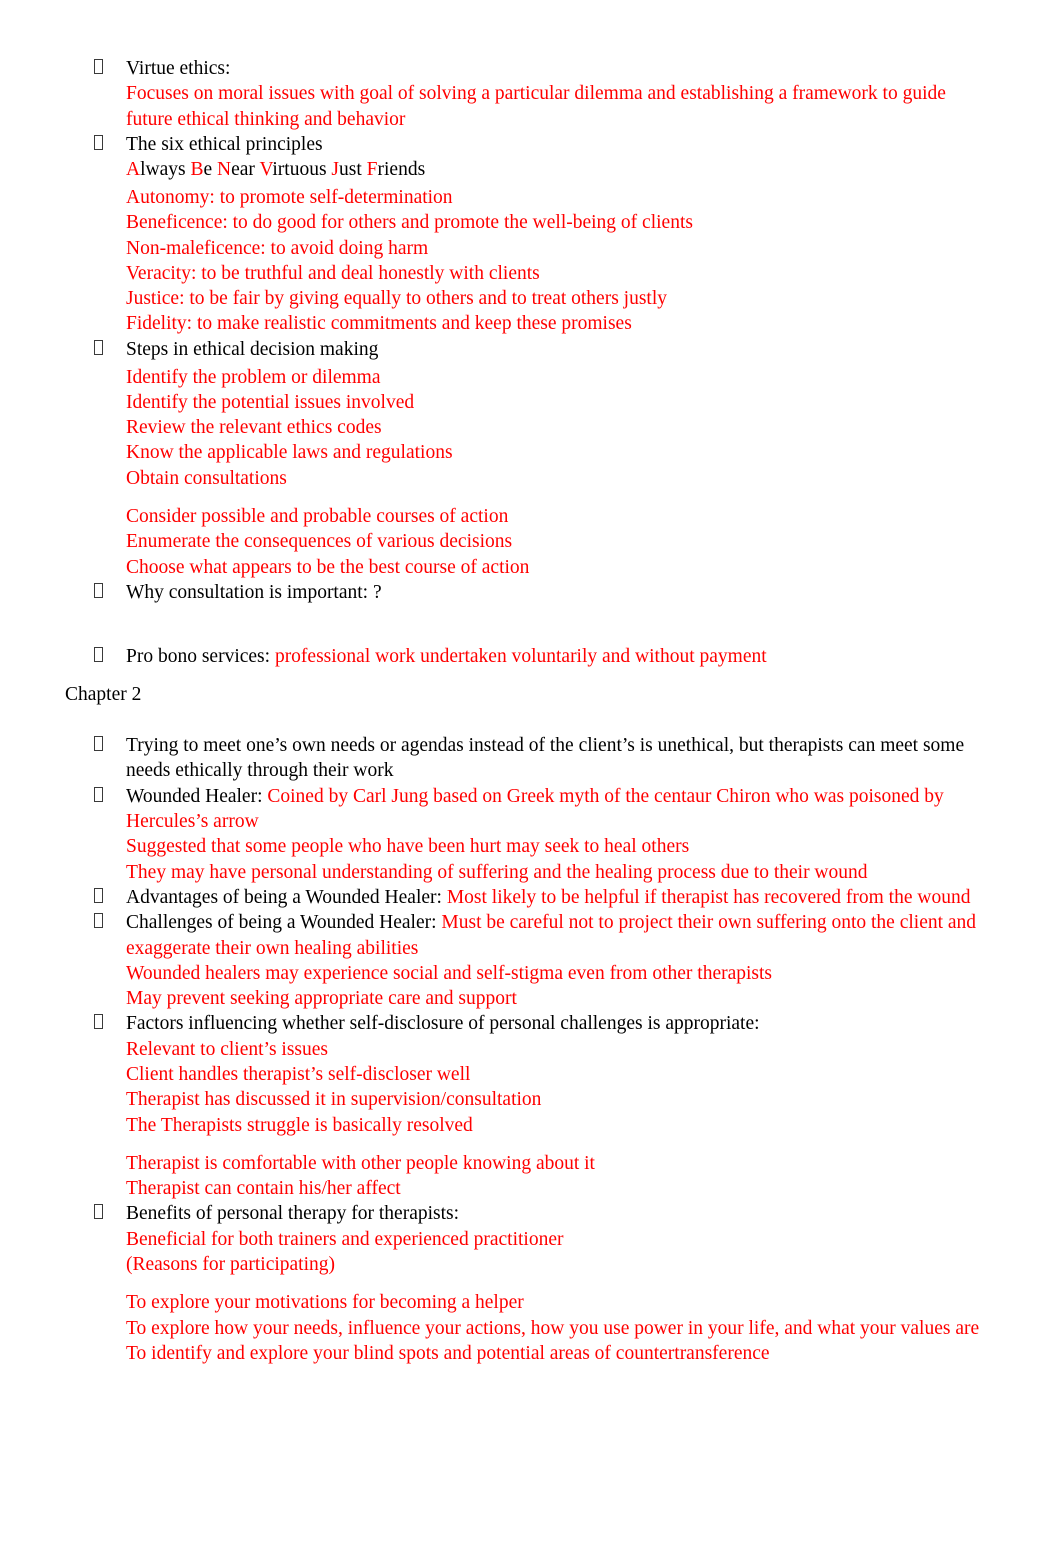 The height and width of the screenshot is (1561, 1062). What do you see at coordinates (528, 349) in the screenshot?
I see `list-item: Steps in ethical decision making` at bounding box center [528, 349].